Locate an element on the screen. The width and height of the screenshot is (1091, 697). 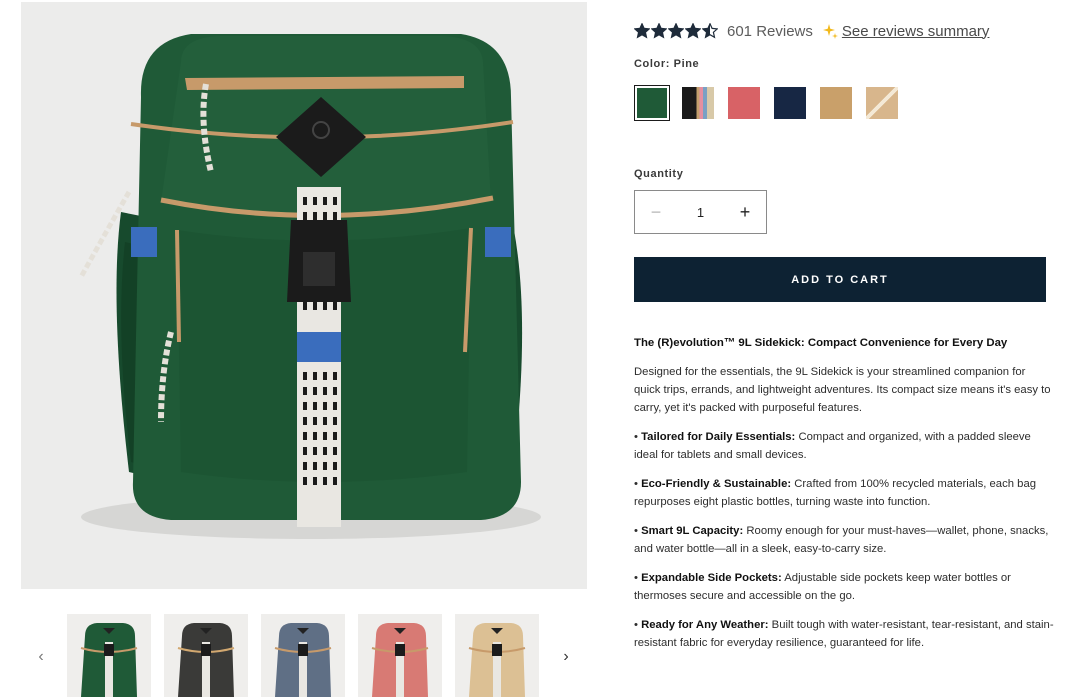
star-rating is located at coordinates (676, 31).